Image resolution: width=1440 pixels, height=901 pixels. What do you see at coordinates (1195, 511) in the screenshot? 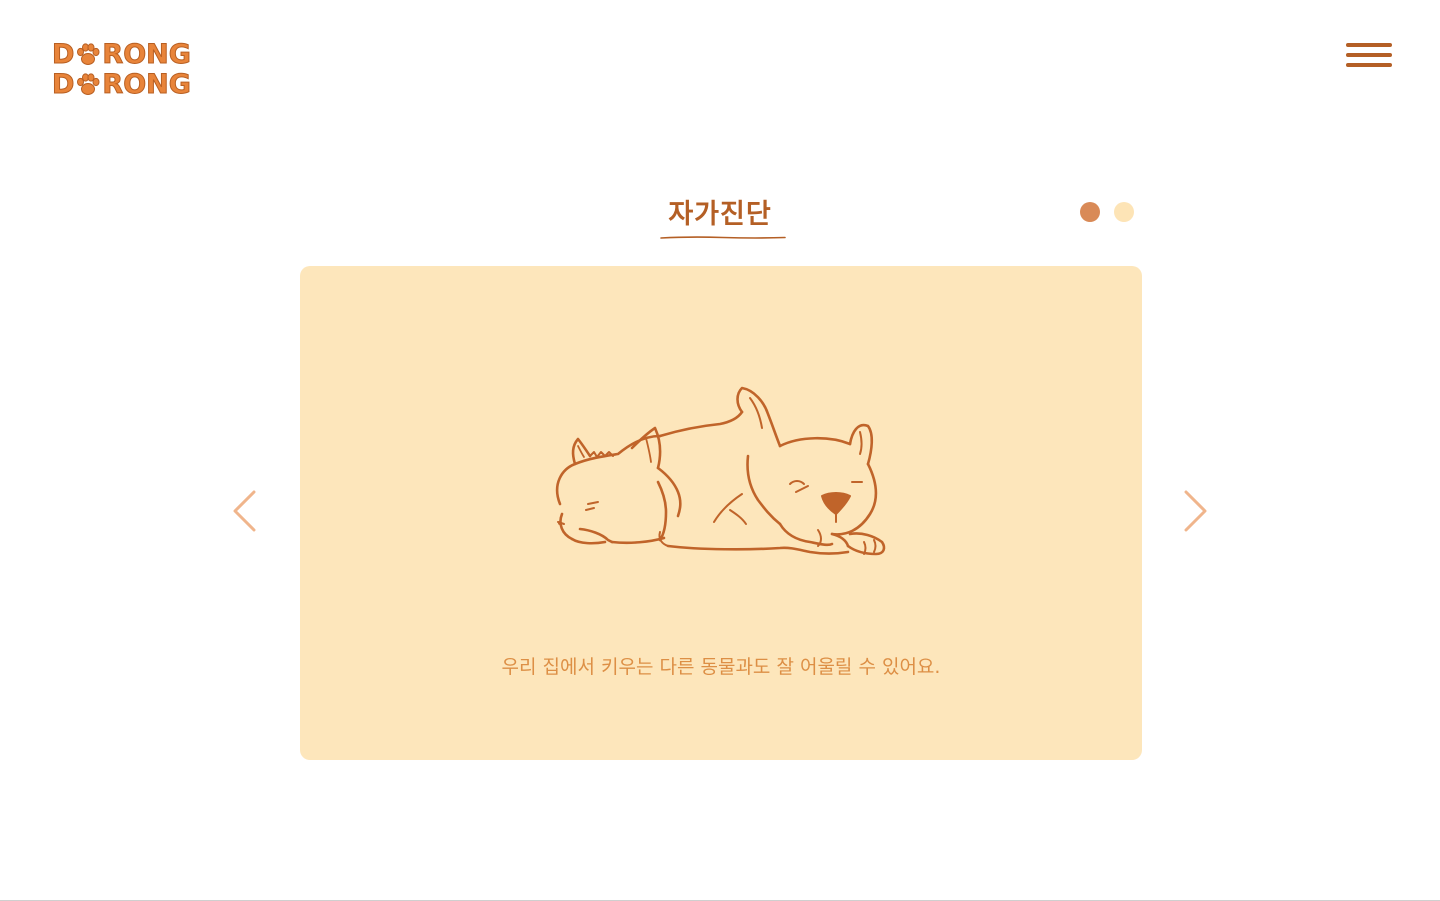
I see `chevron-right-icon` at bounding box center [1195, 511].